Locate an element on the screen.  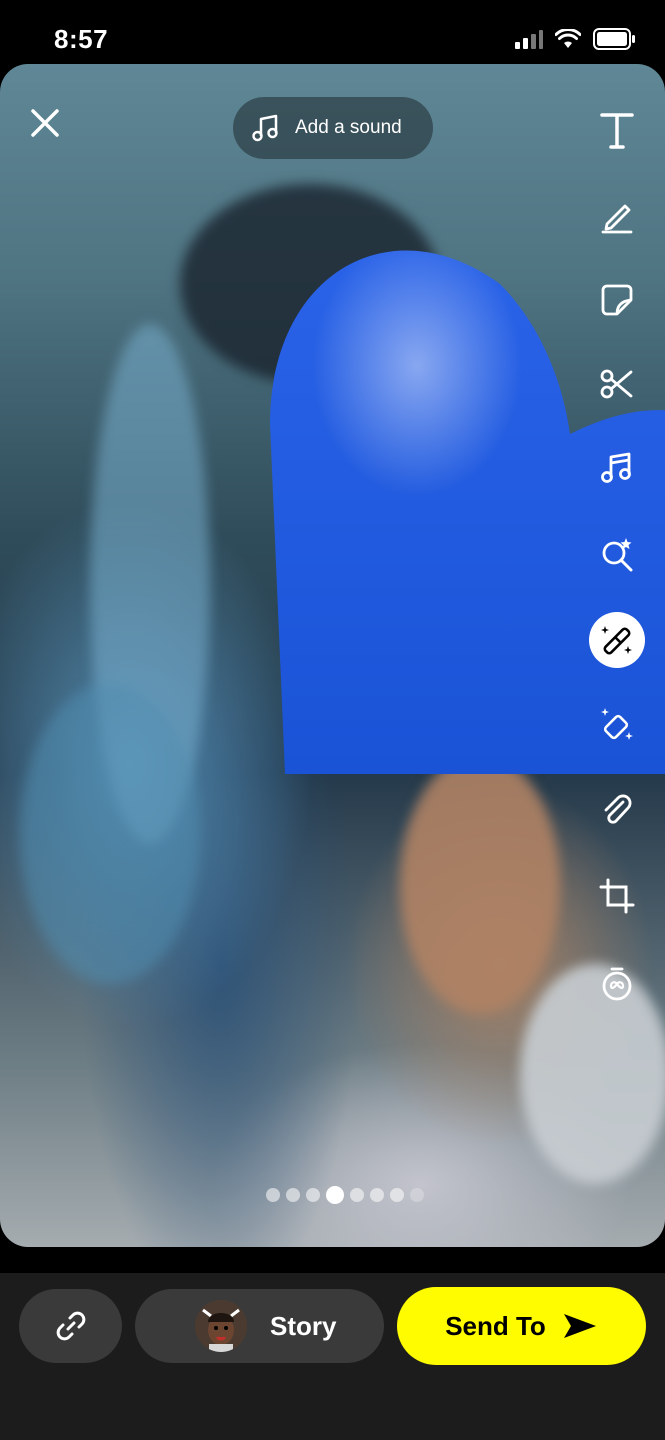
paperclip-tool-button is located at coordinates (617, 810).